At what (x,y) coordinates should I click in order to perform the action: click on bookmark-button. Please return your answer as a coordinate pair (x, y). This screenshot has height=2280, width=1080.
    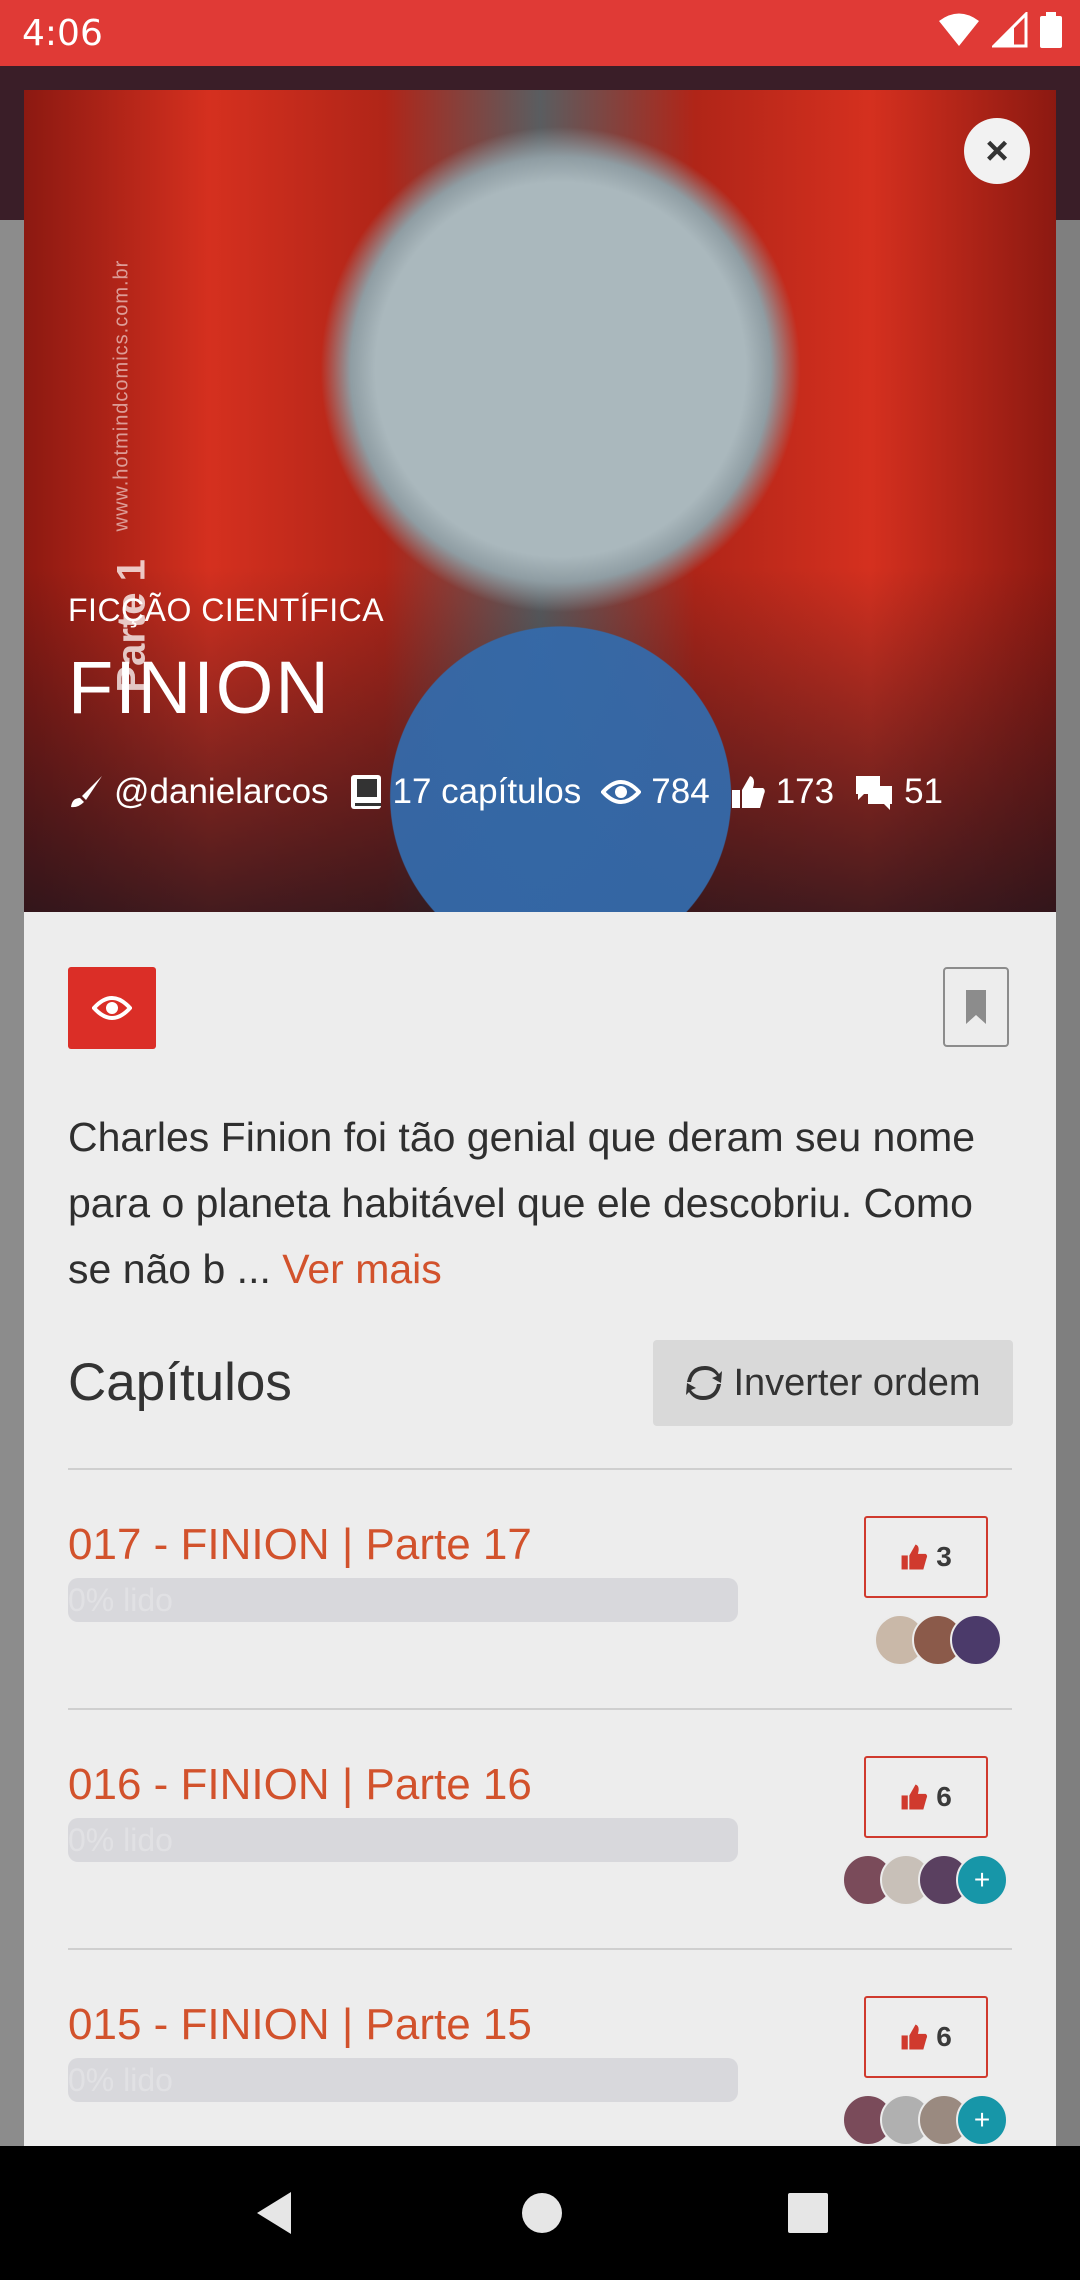
    Looking at the image, I should click on (976, 1007).